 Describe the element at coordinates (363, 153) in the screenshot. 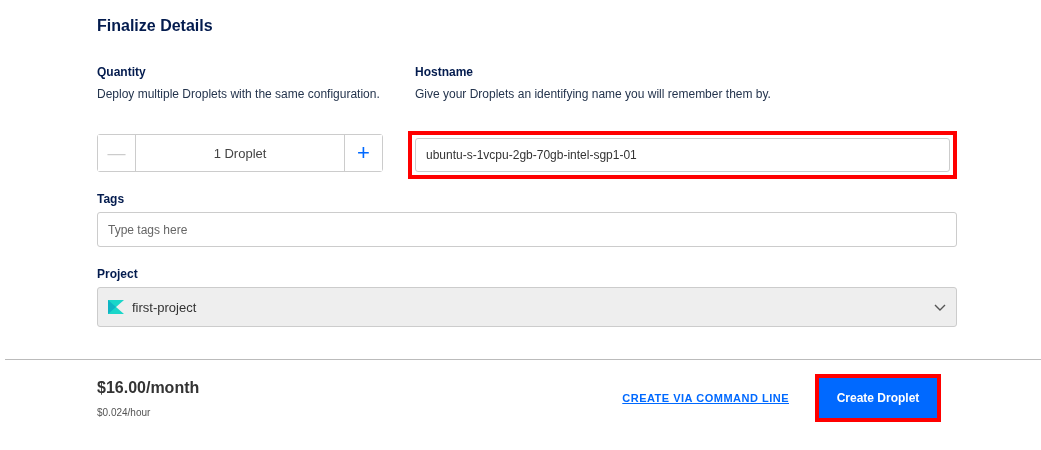

I see `increment-button: +` at that location.